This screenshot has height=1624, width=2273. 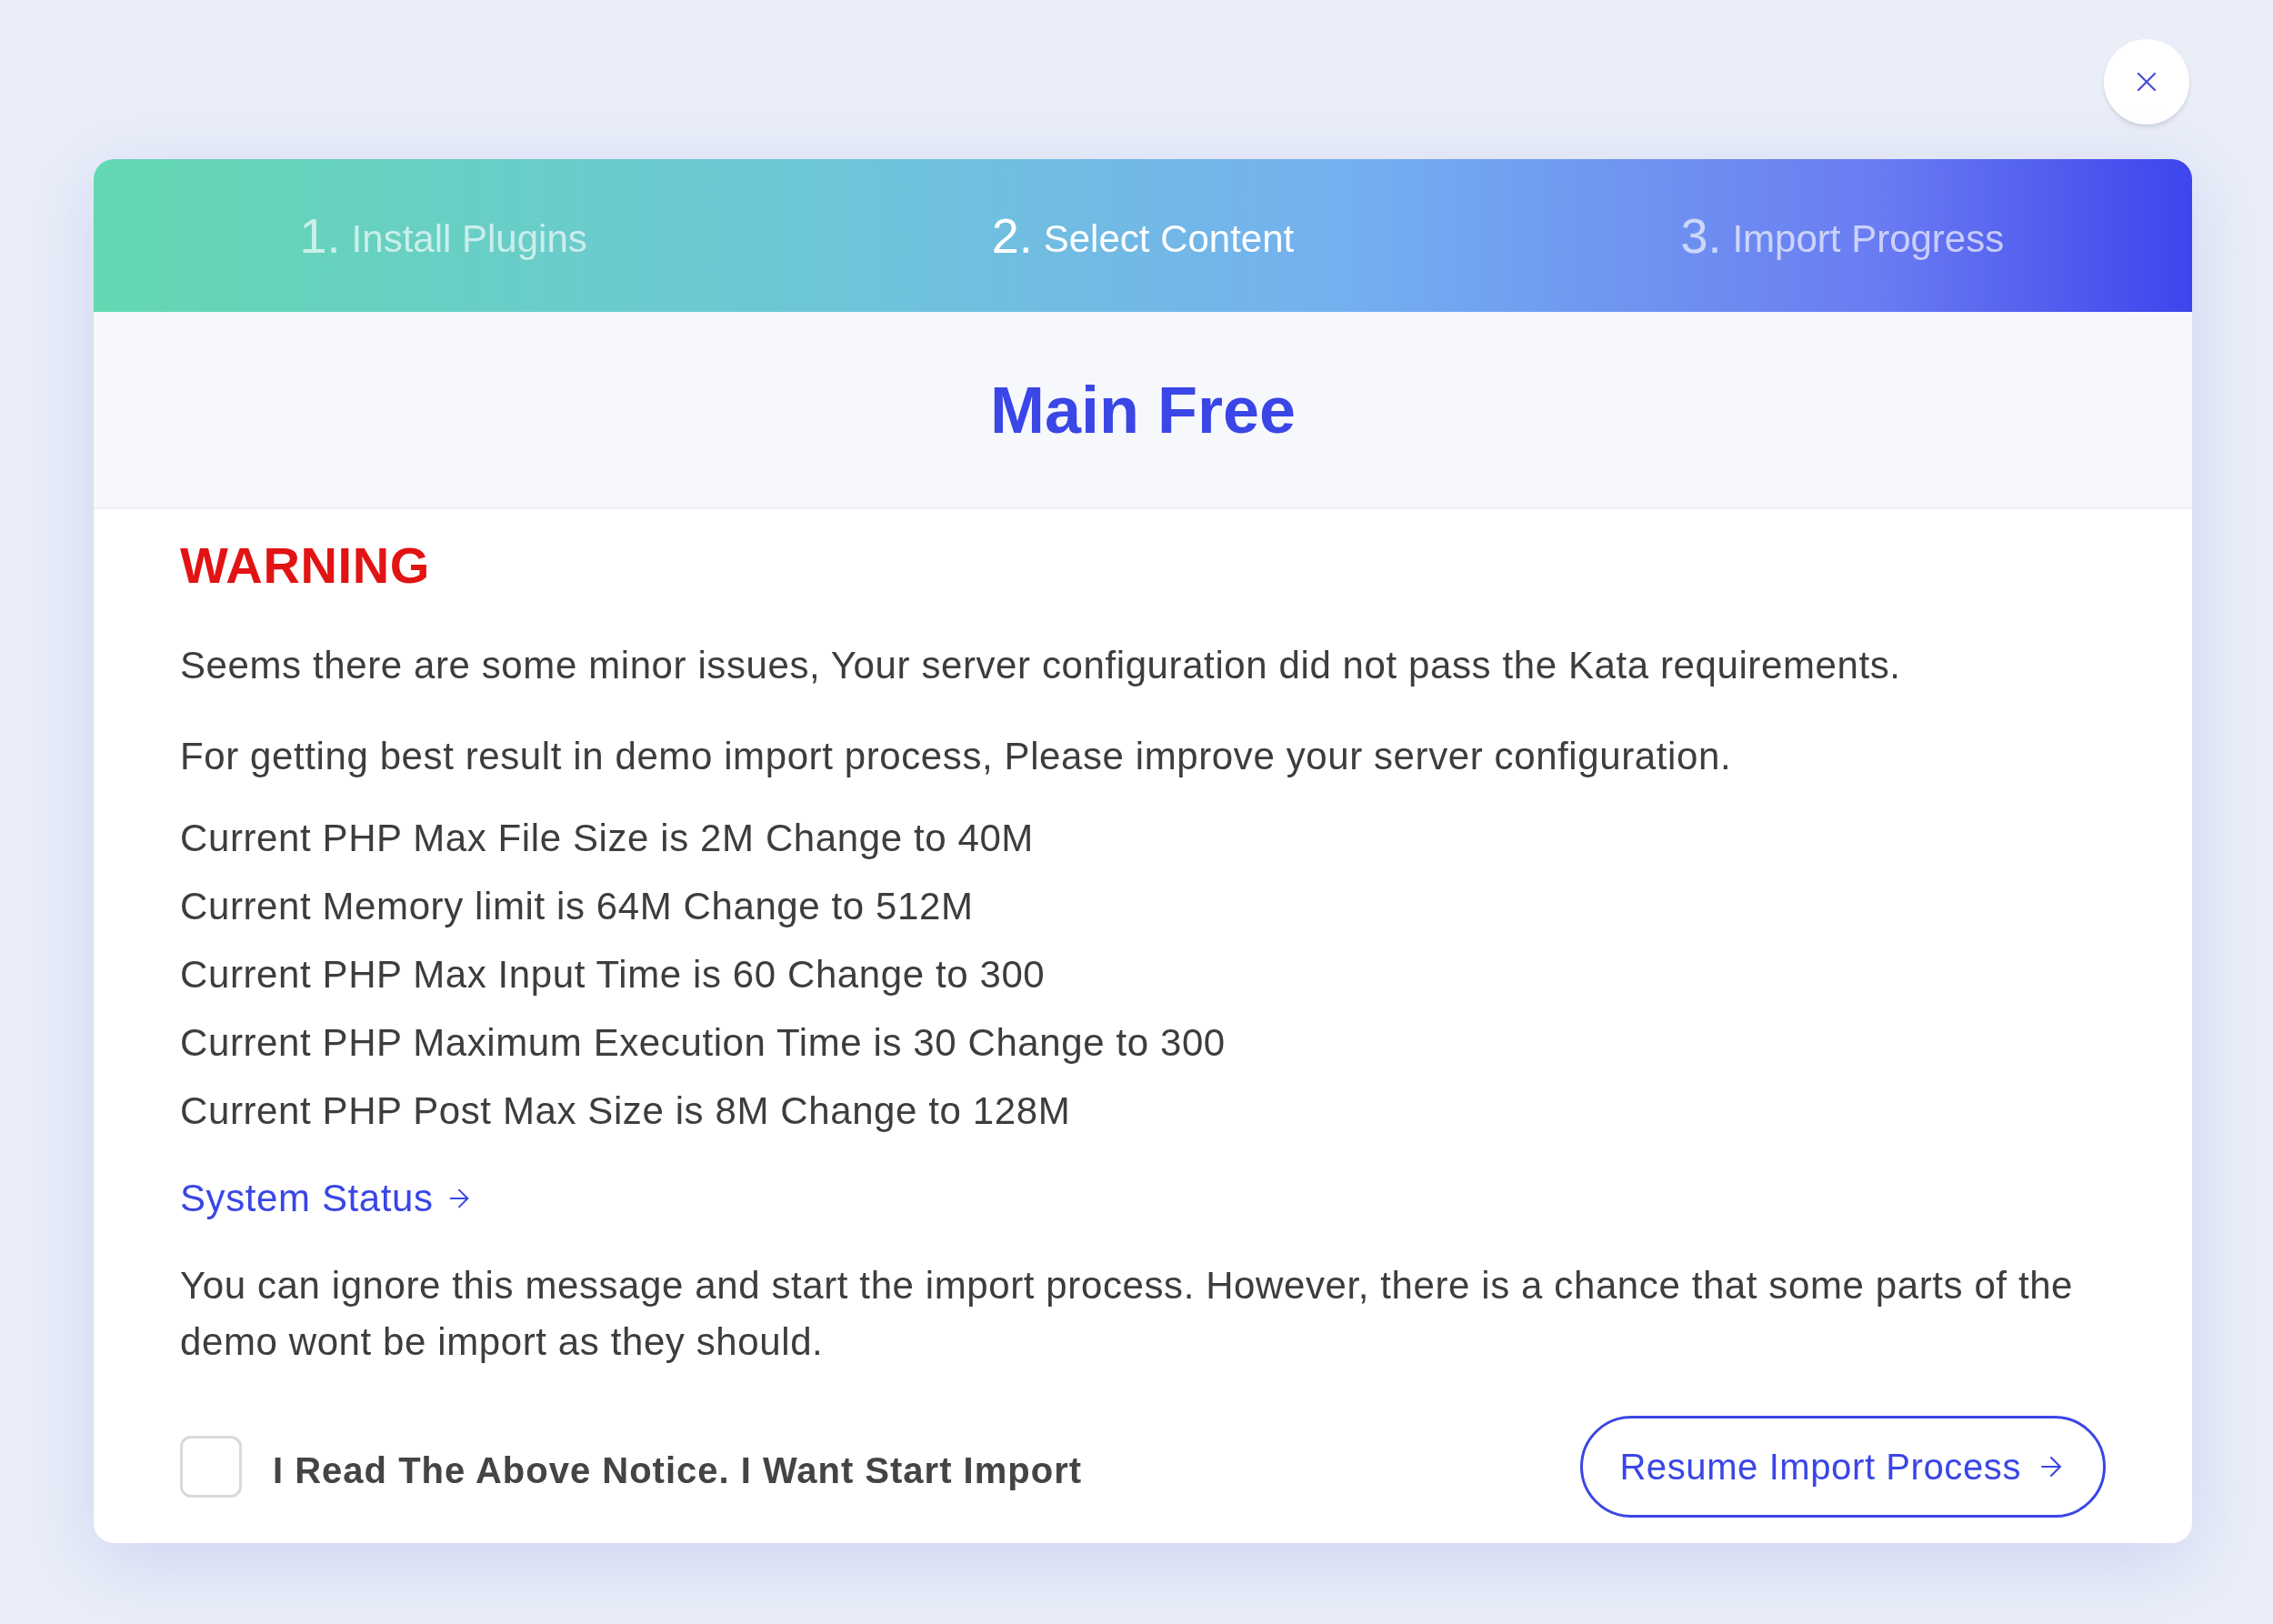 I want to click on warning-text: Seems there are some minor issues, Your server configuration did not pass the Kata requirements., so click(x=1041, y=665).